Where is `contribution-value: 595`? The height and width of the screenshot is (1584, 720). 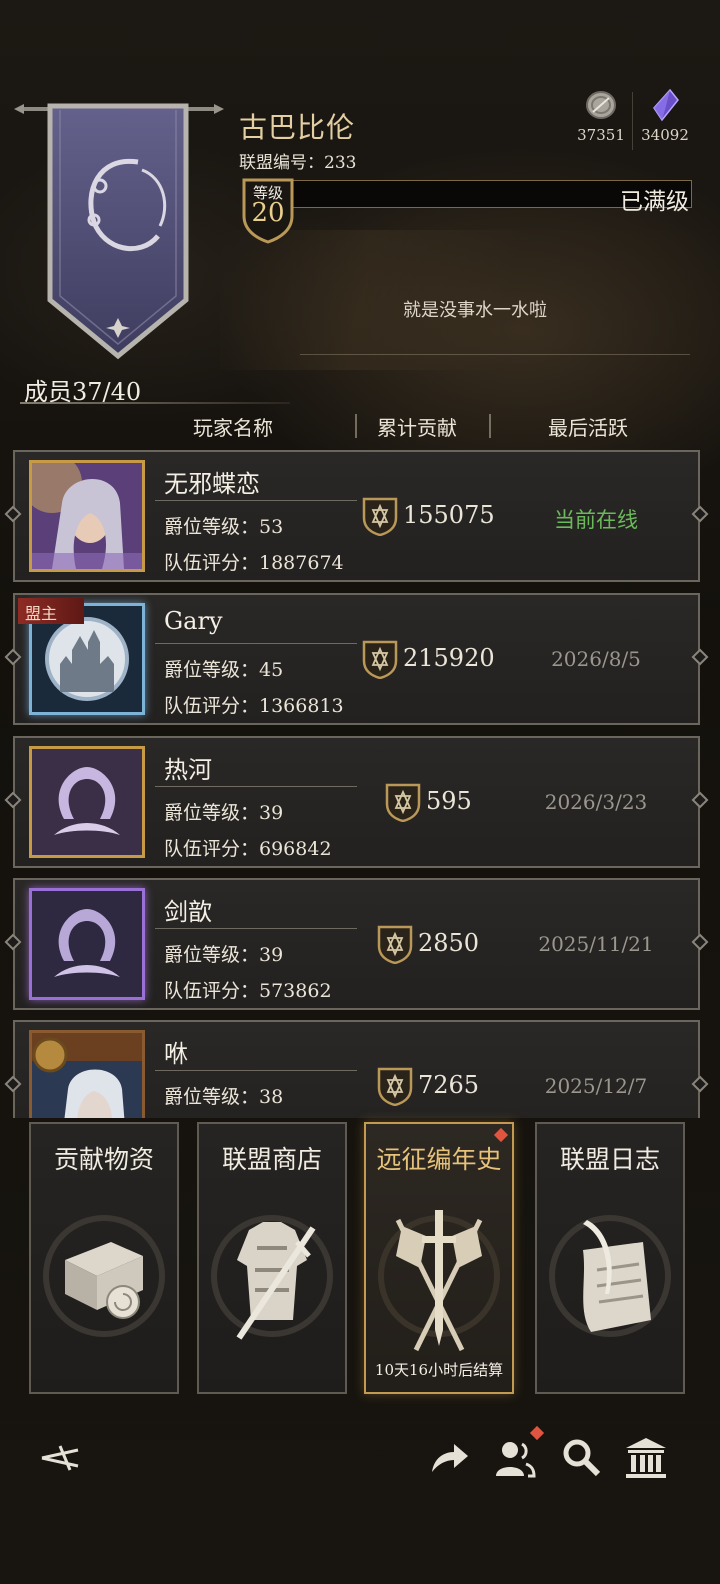
contribution-value: 595 is located at coordinates (449, 801).